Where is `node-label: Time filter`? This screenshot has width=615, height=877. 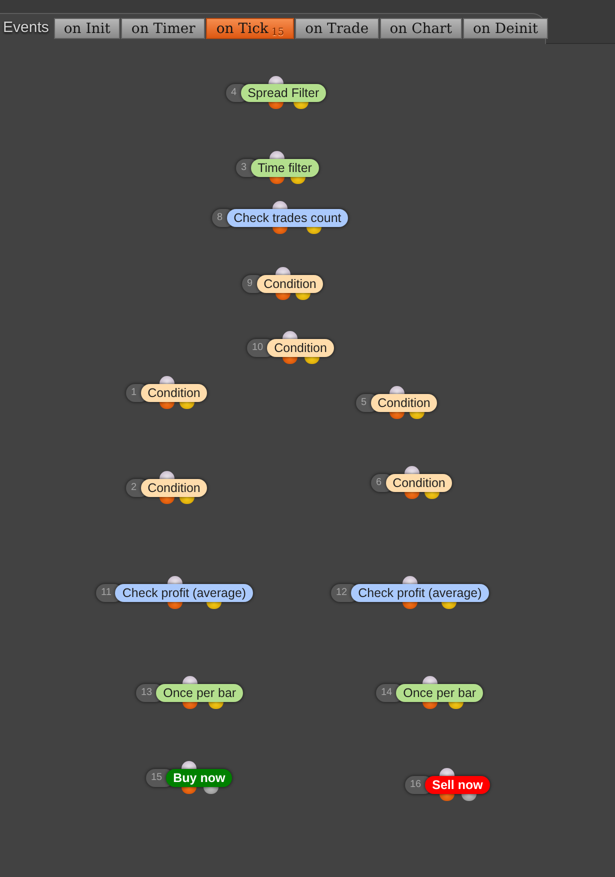 node-label: Time filter is located at coordinates (284, 168).